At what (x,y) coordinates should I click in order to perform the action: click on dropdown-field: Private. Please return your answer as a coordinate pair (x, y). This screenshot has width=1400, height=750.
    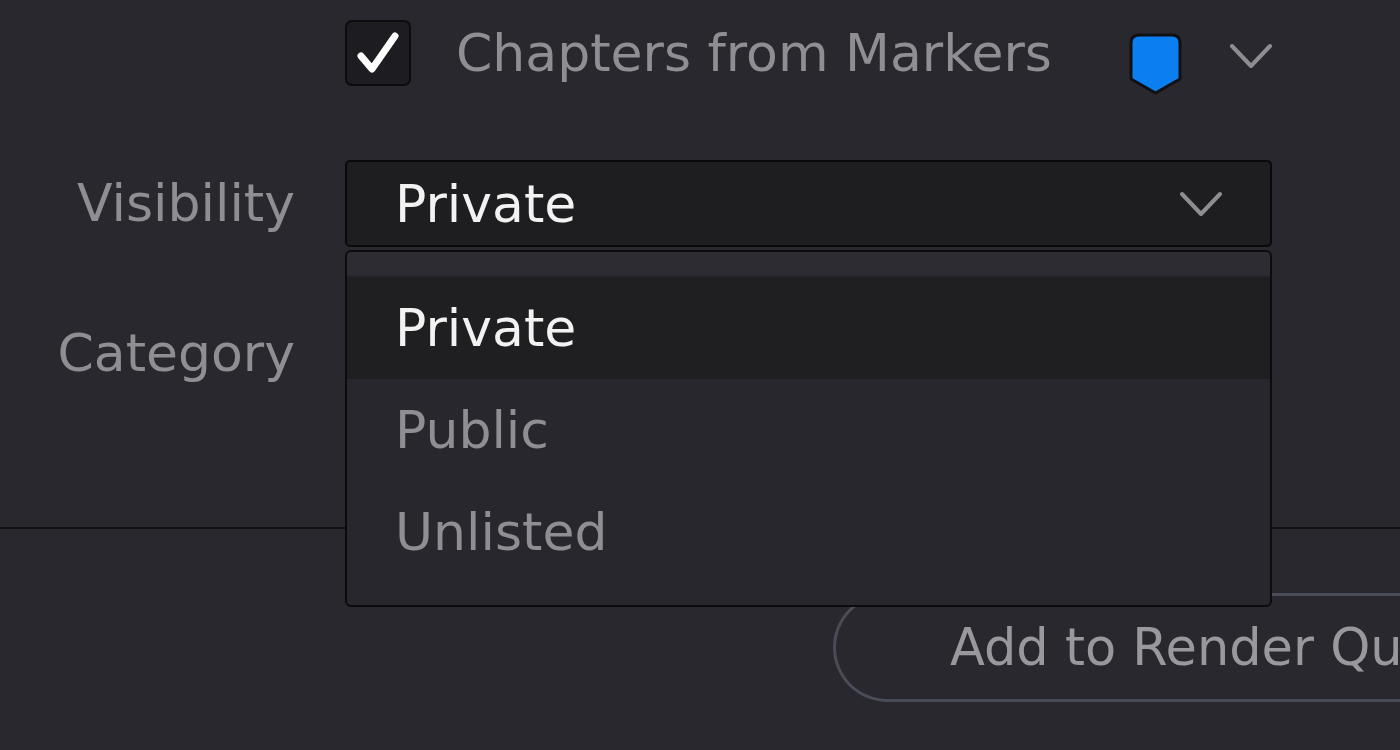
    Looking at the image, I should click on (808, 203).